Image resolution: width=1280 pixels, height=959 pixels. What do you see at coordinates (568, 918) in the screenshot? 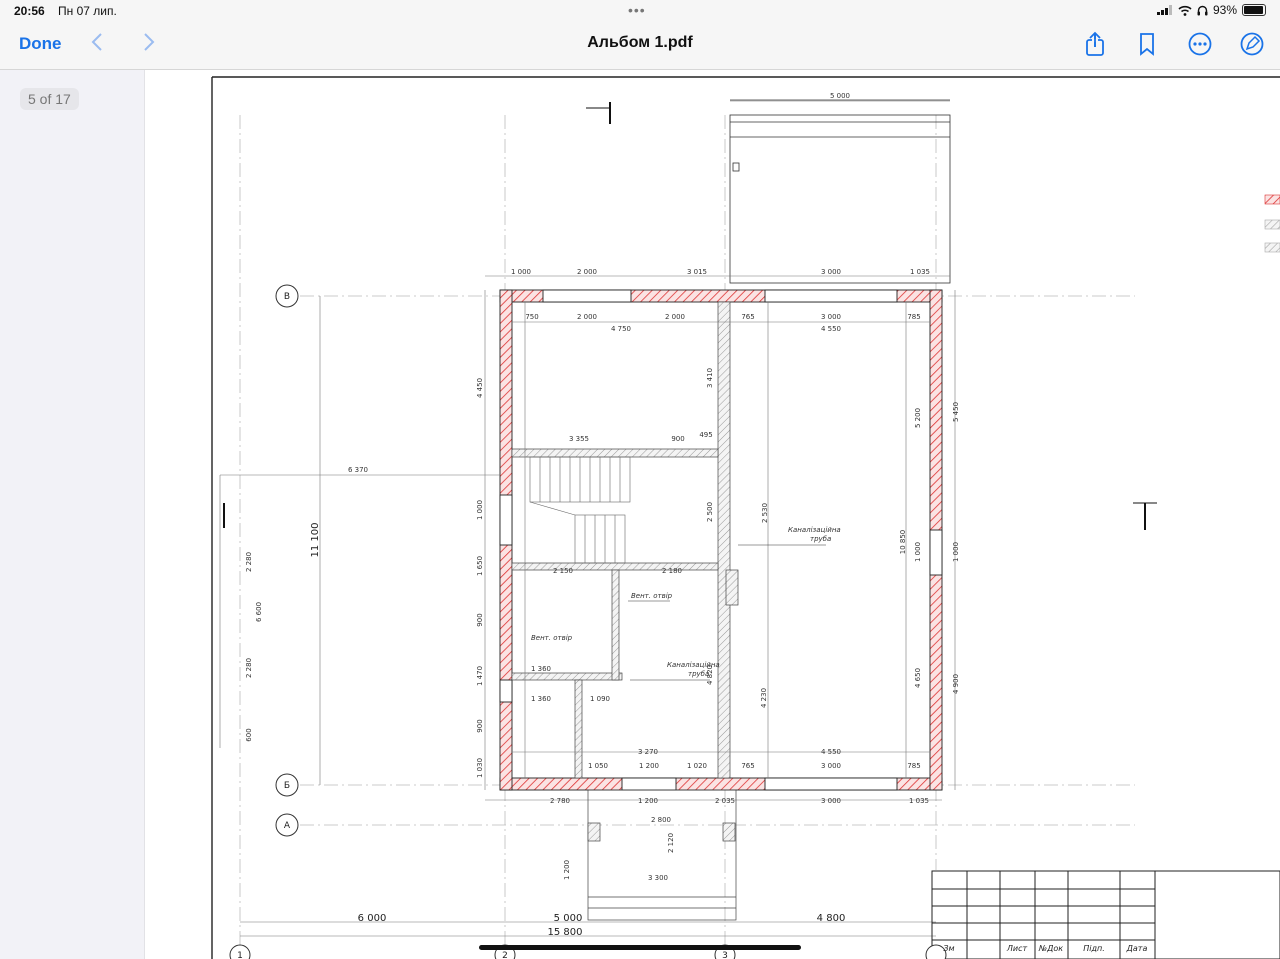
I see `dim-bottom-2: 5 000` at bounding box center [568, 918].